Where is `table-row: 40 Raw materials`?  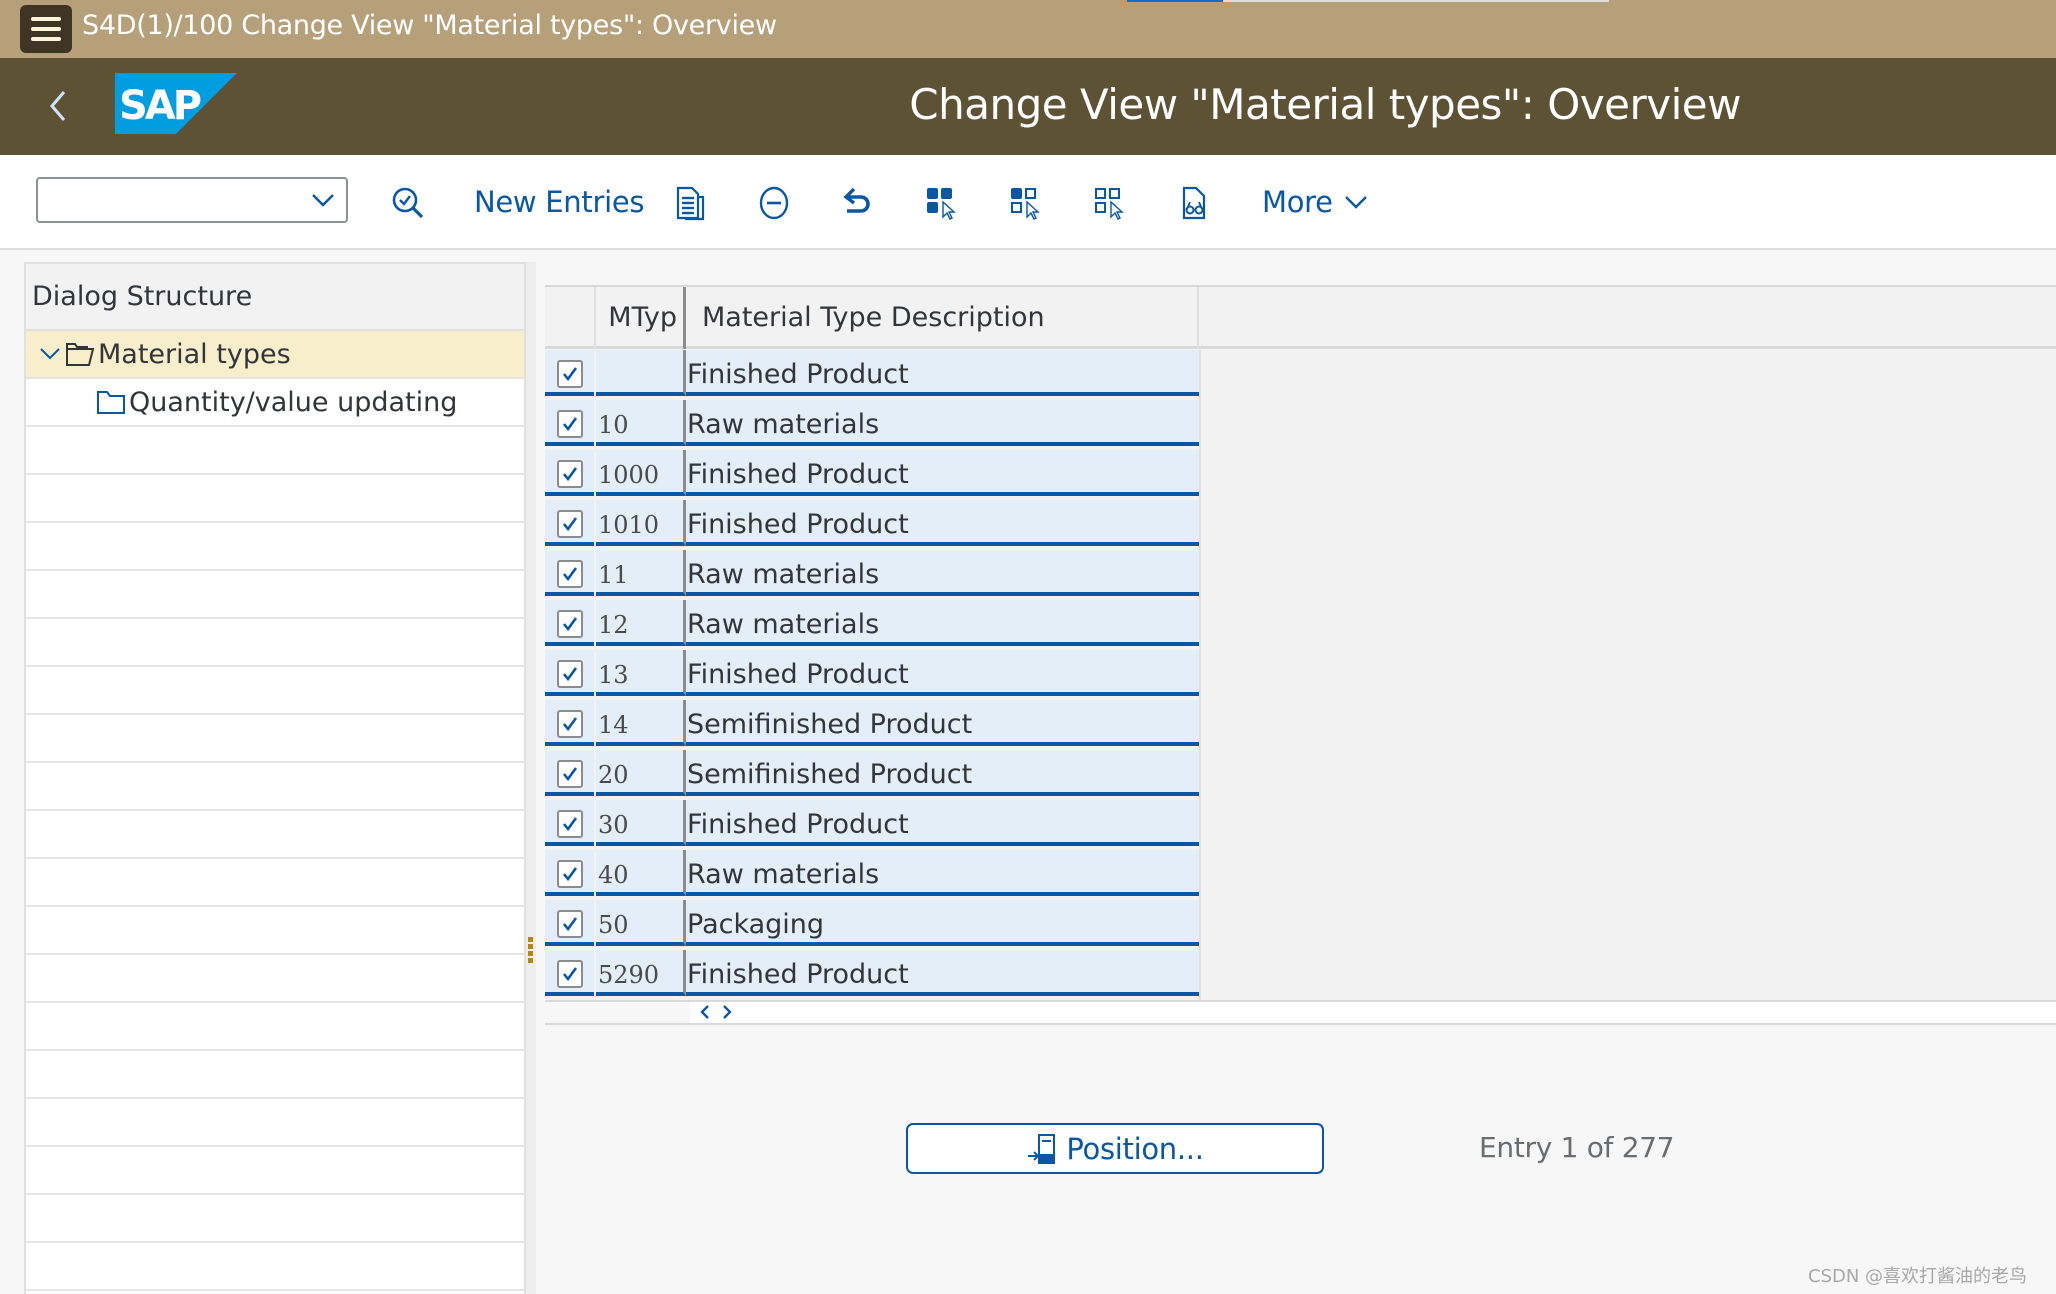
table-row: 40 Raw materials is located at coordinates (872, 875).